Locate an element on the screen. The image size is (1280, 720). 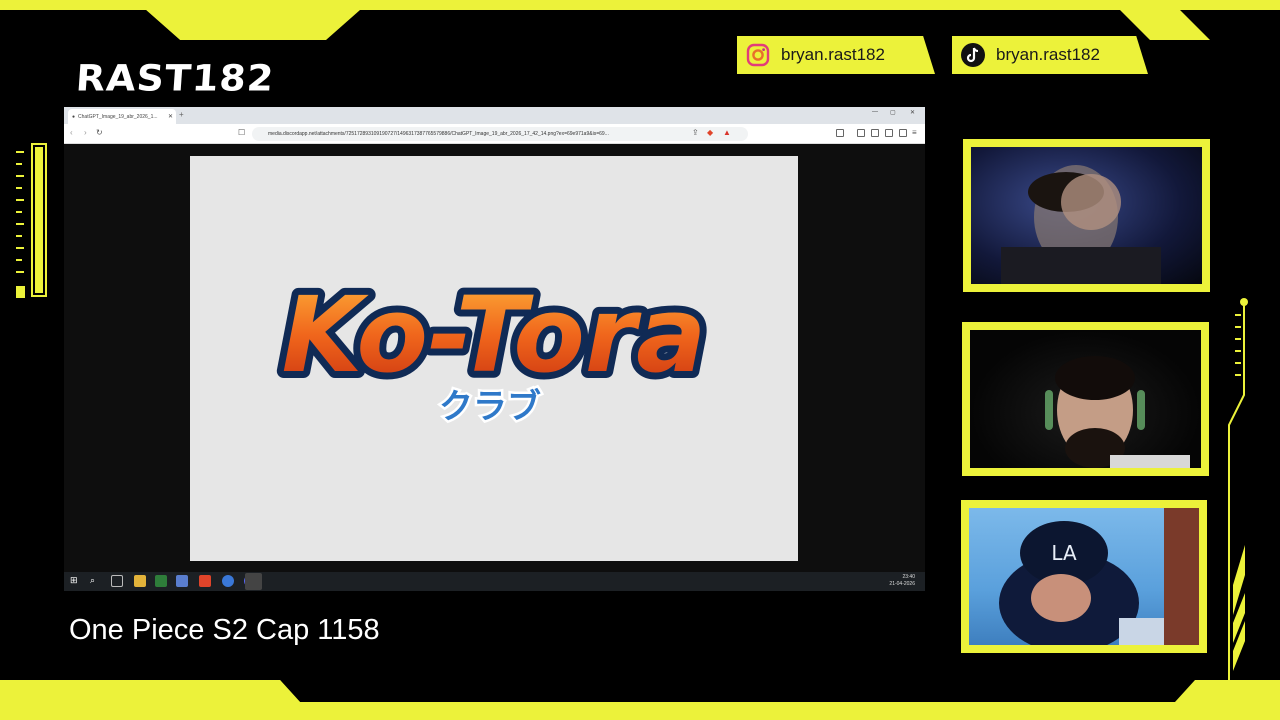
brave-rewards-icon: ▲ is located at coordinates (727, 132).